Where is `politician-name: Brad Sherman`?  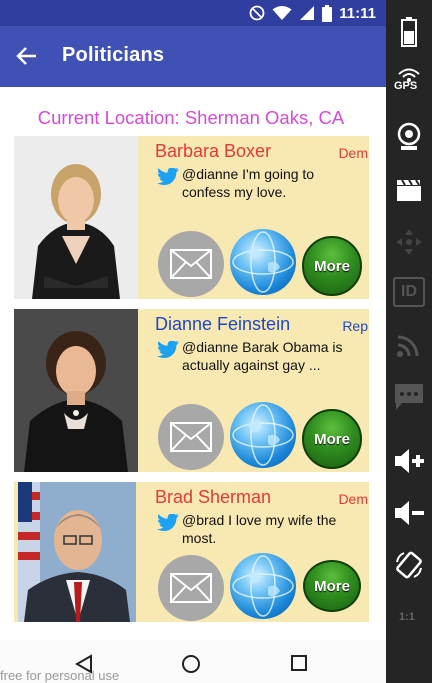 politician-name: Brad Sherman is located at coordinates (213, 497).